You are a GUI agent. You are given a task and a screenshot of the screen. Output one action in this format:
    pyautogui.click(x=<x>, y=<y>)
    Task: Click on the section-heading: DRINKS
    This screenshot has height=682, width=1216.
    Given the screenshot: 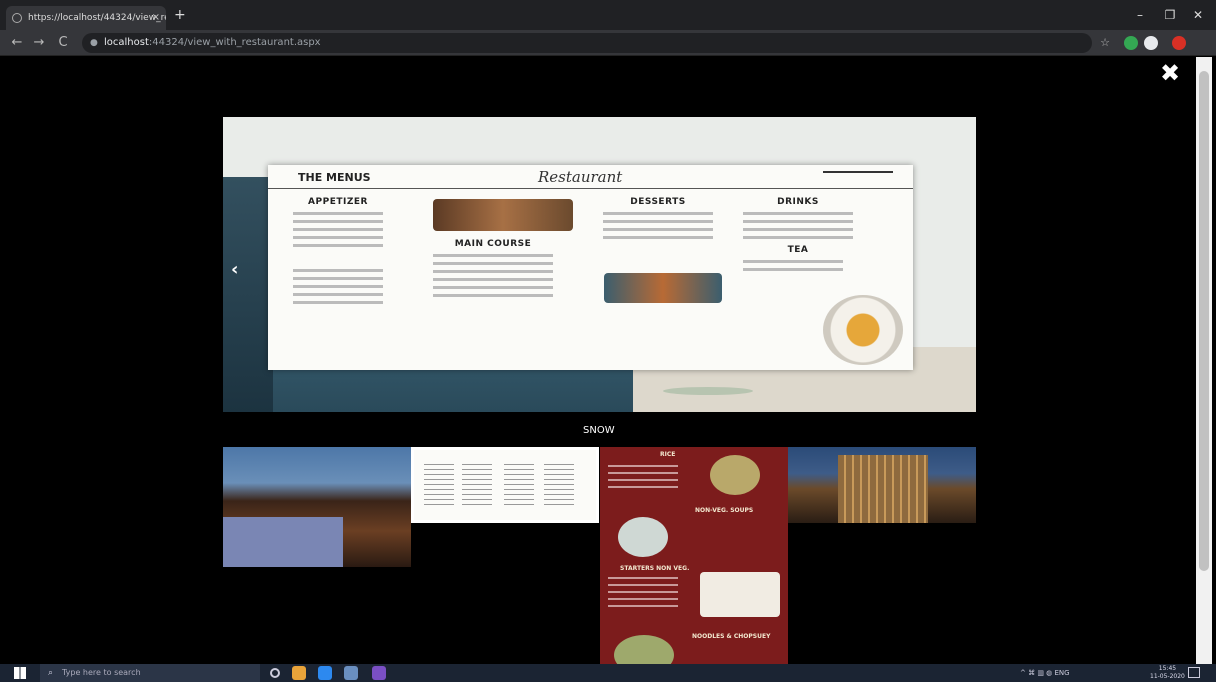 What is the action you would take?
    pyautogui.click(x=798, y=202)
    